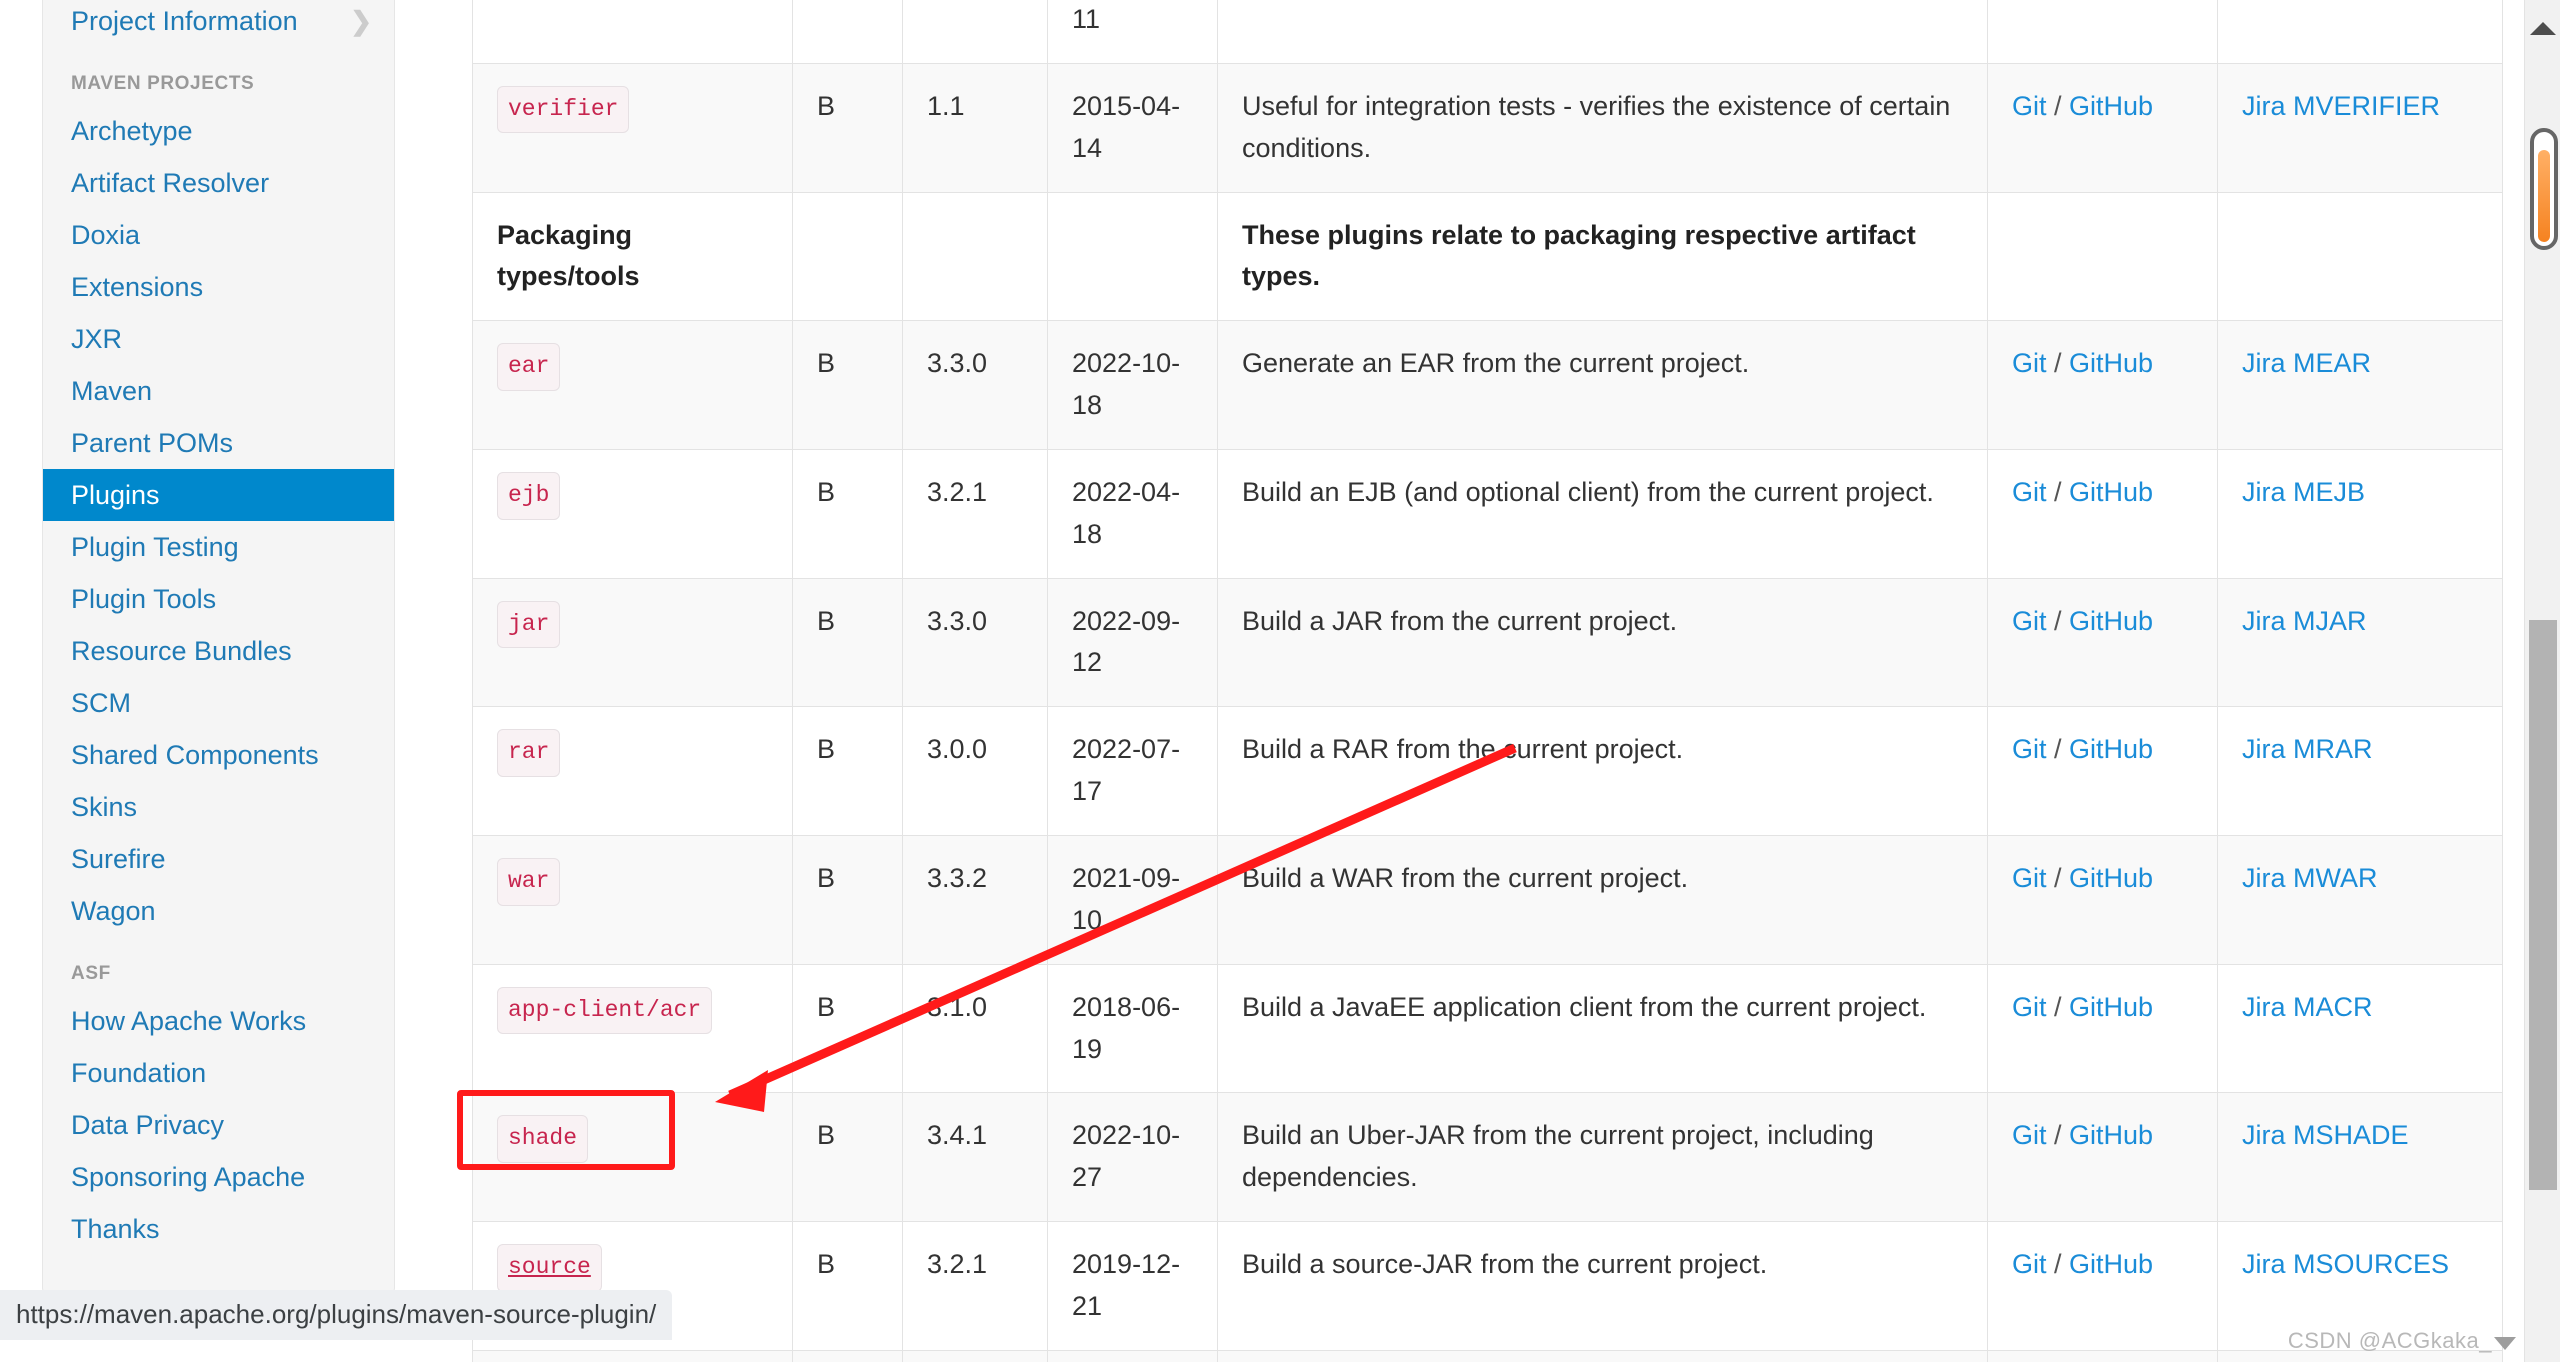 The height and width of the screenshot is (1362, 2560). Describe the element at coordinates (218, 911) in the screenshot. I see `sidebar-item-wagon: Wagon` at that location.